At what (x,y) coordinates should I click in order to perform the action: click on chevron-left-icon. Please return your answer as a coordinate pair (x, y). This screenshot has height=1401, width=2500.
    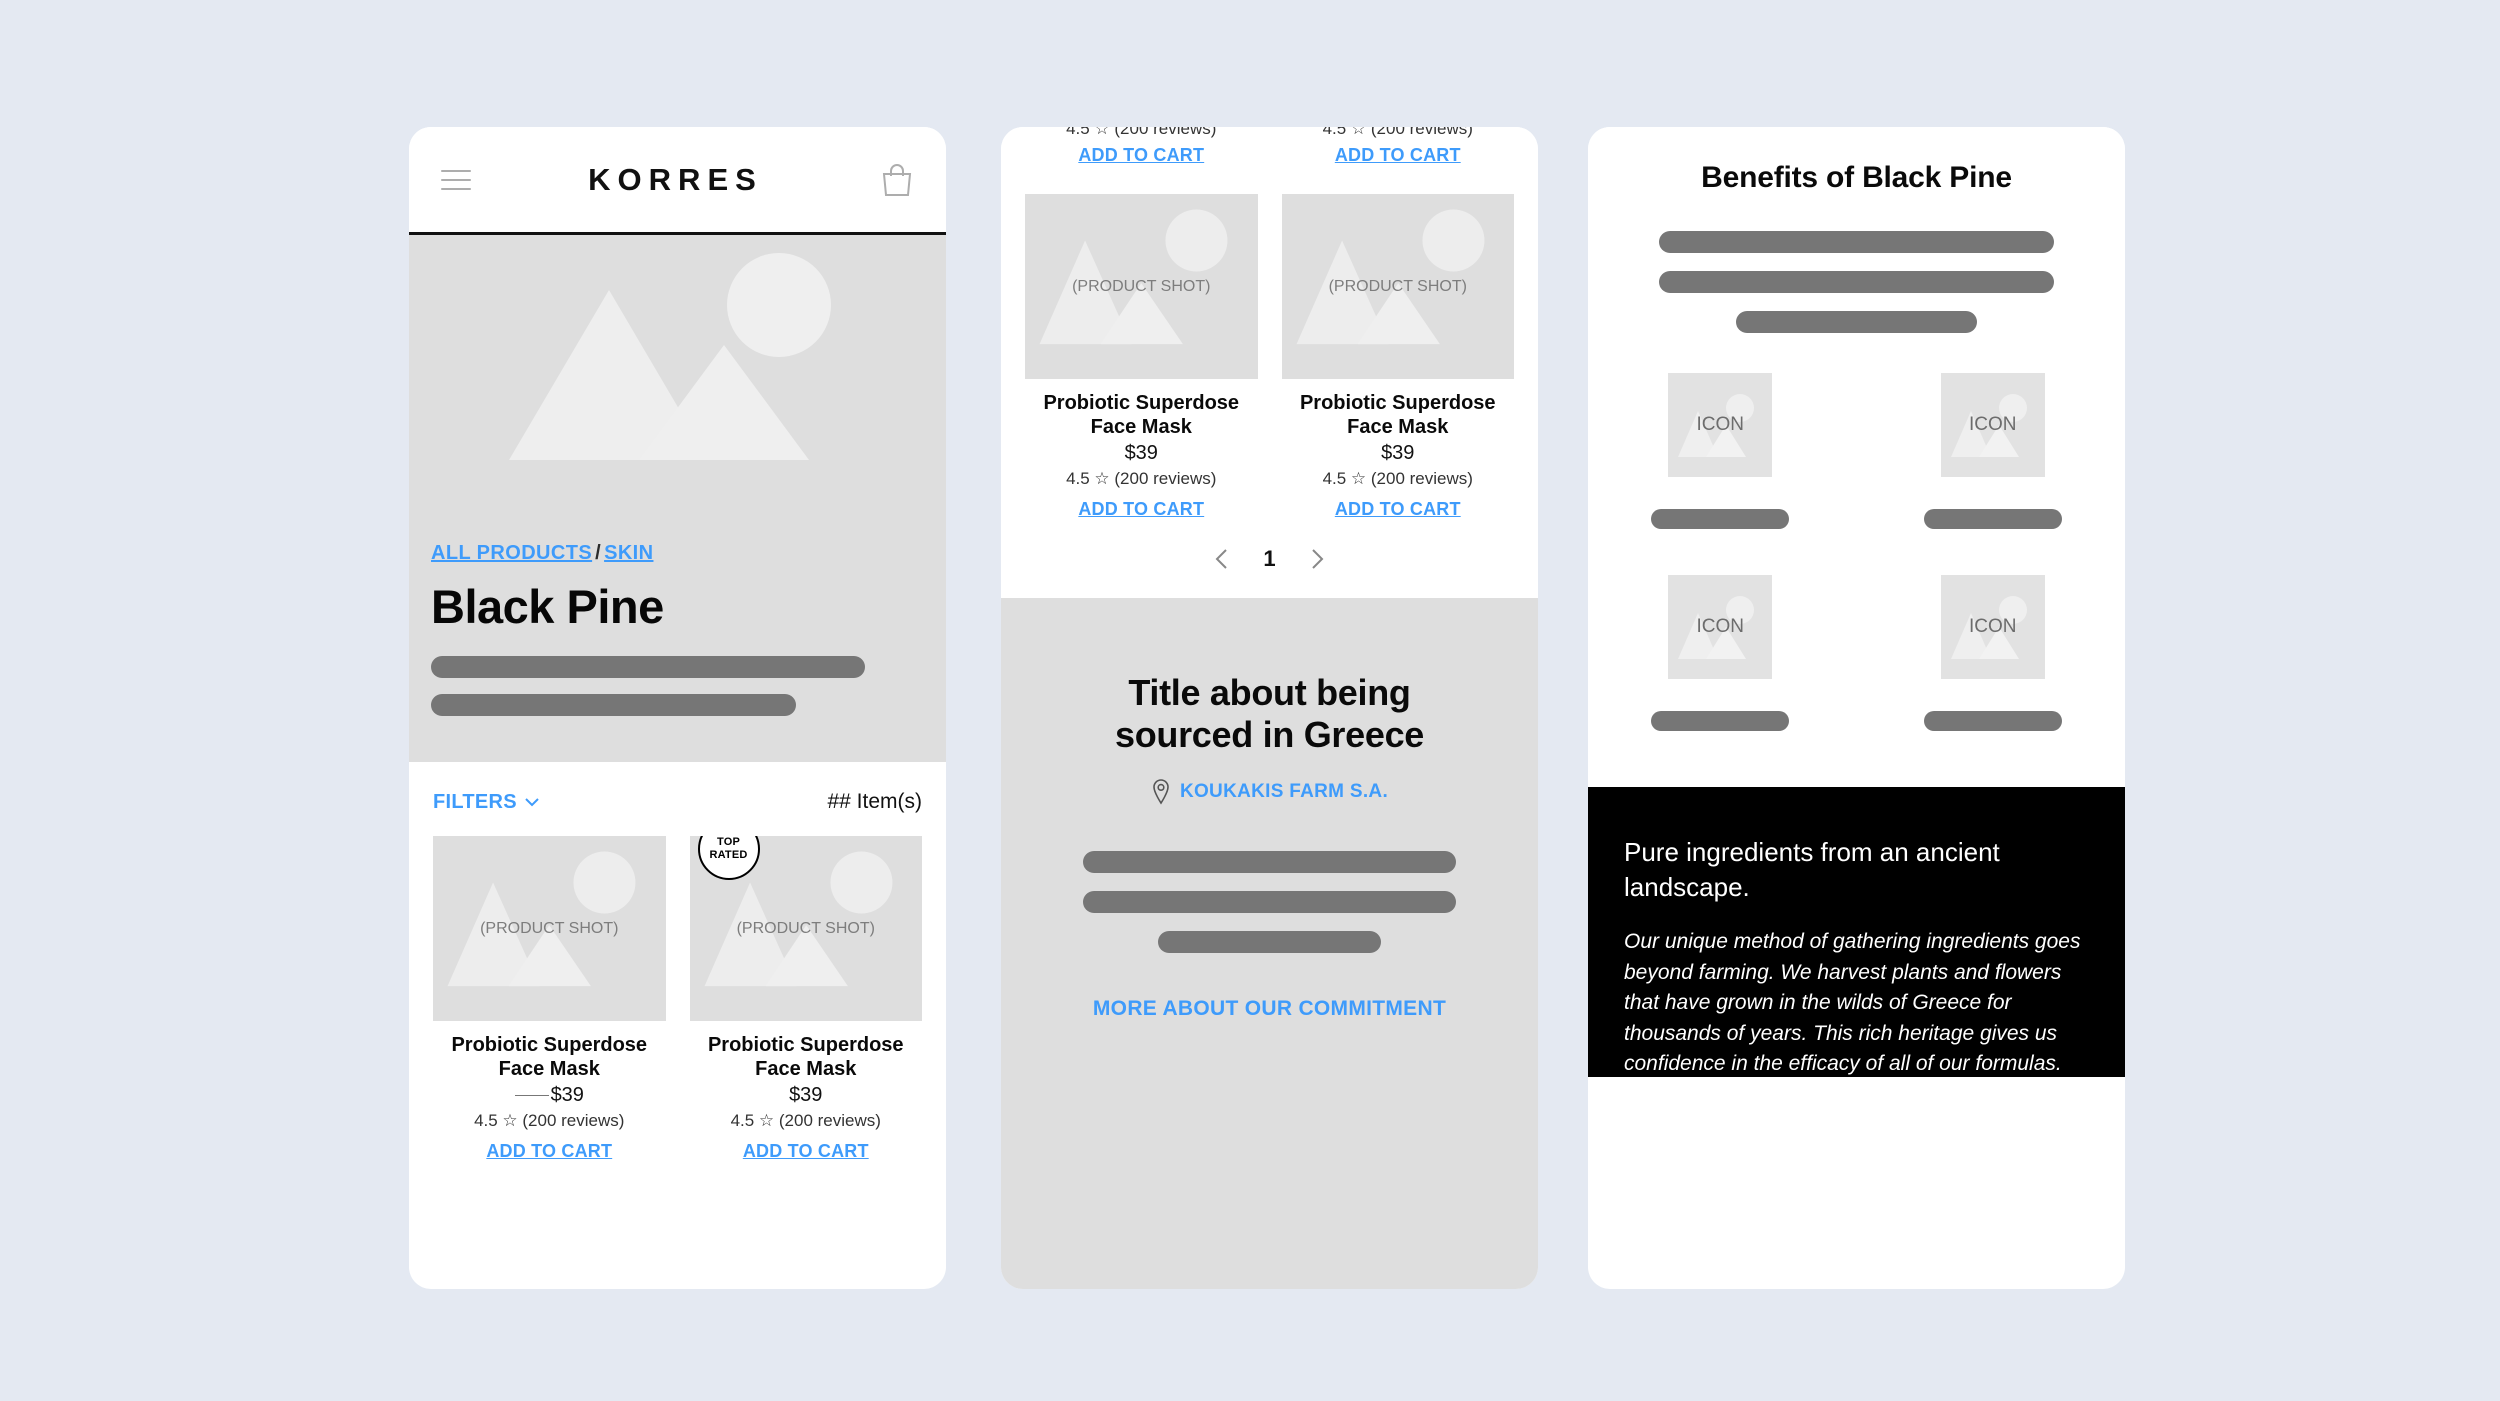
    Looking at the image, I should click on (1221, 559).